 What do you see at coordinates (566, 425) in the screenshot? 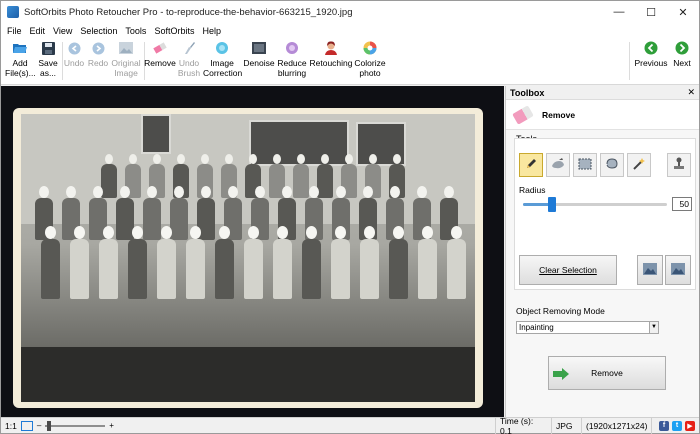
I see `status-format: JPG` at bounding box center [566, 425].